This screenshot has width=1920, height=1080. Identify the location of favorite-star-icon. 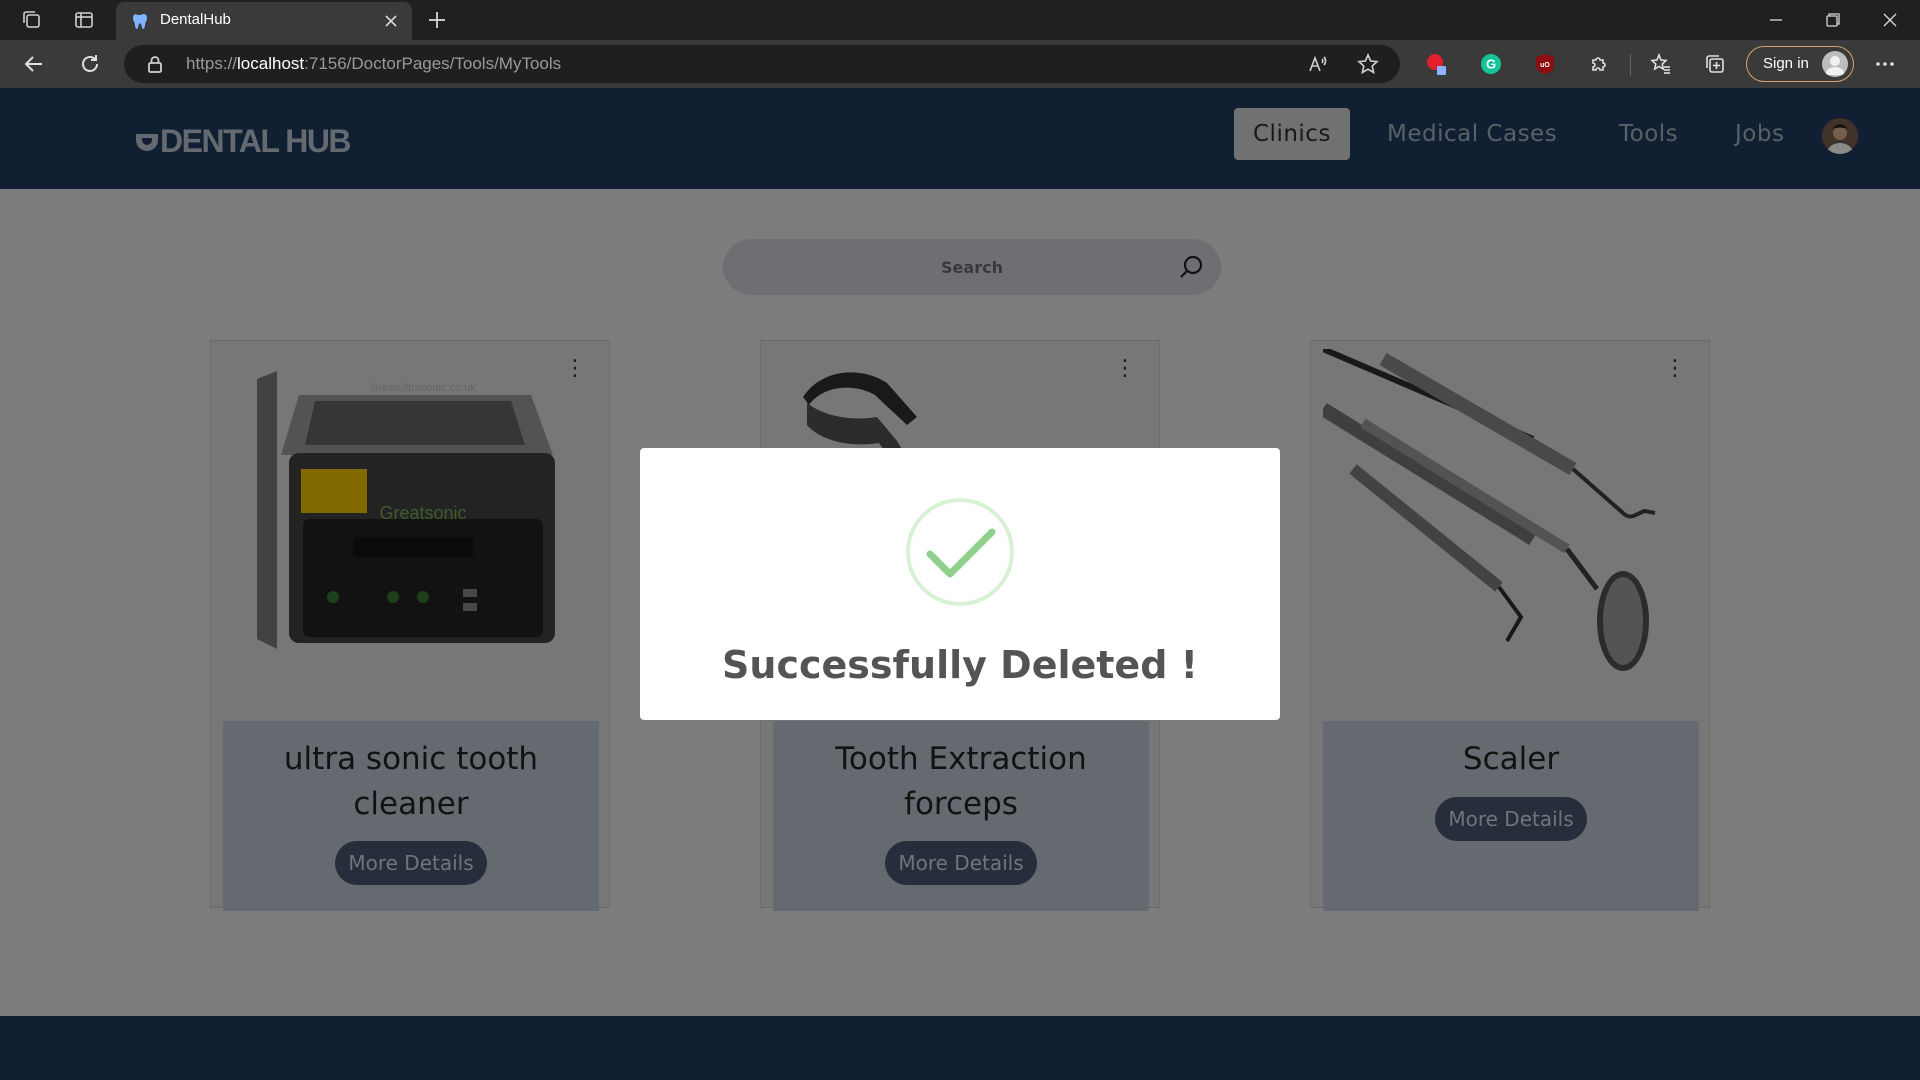
(1368, 64).